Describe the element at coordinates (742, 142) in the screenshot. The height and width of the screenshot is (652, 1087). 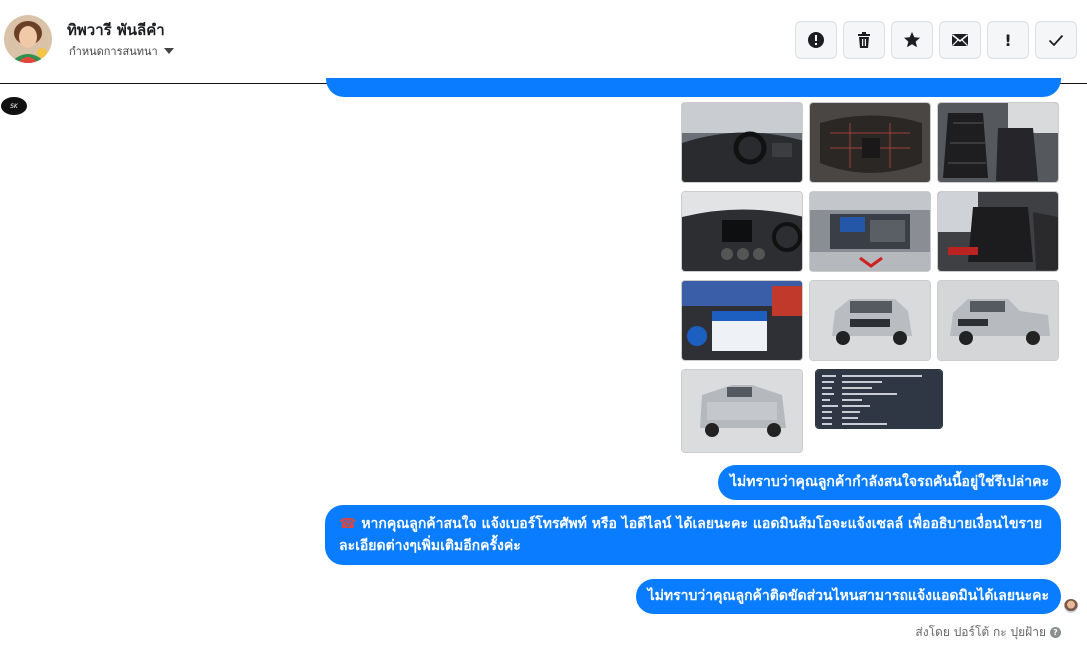
I see `photo-interior-dashboard` at that location.